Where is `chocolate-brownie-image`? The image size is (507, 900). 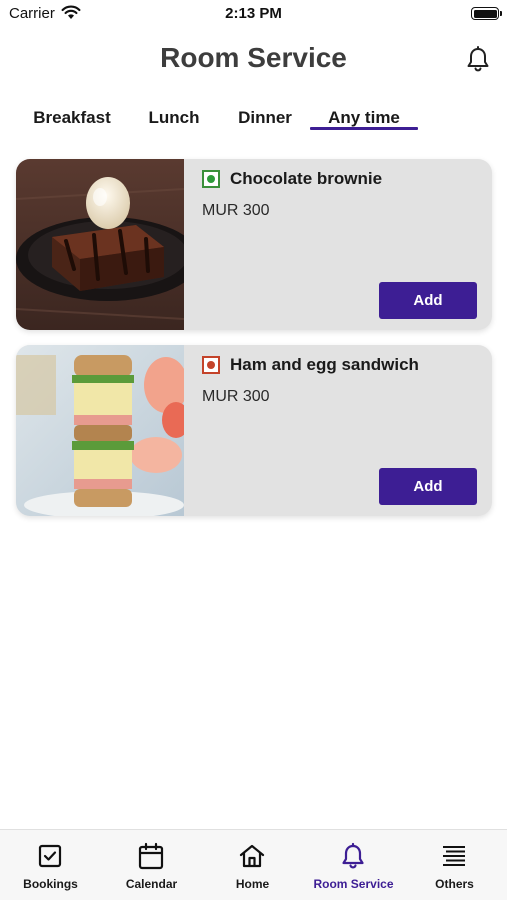
chocolate-brownie-image is located at coordinates (100, 244).